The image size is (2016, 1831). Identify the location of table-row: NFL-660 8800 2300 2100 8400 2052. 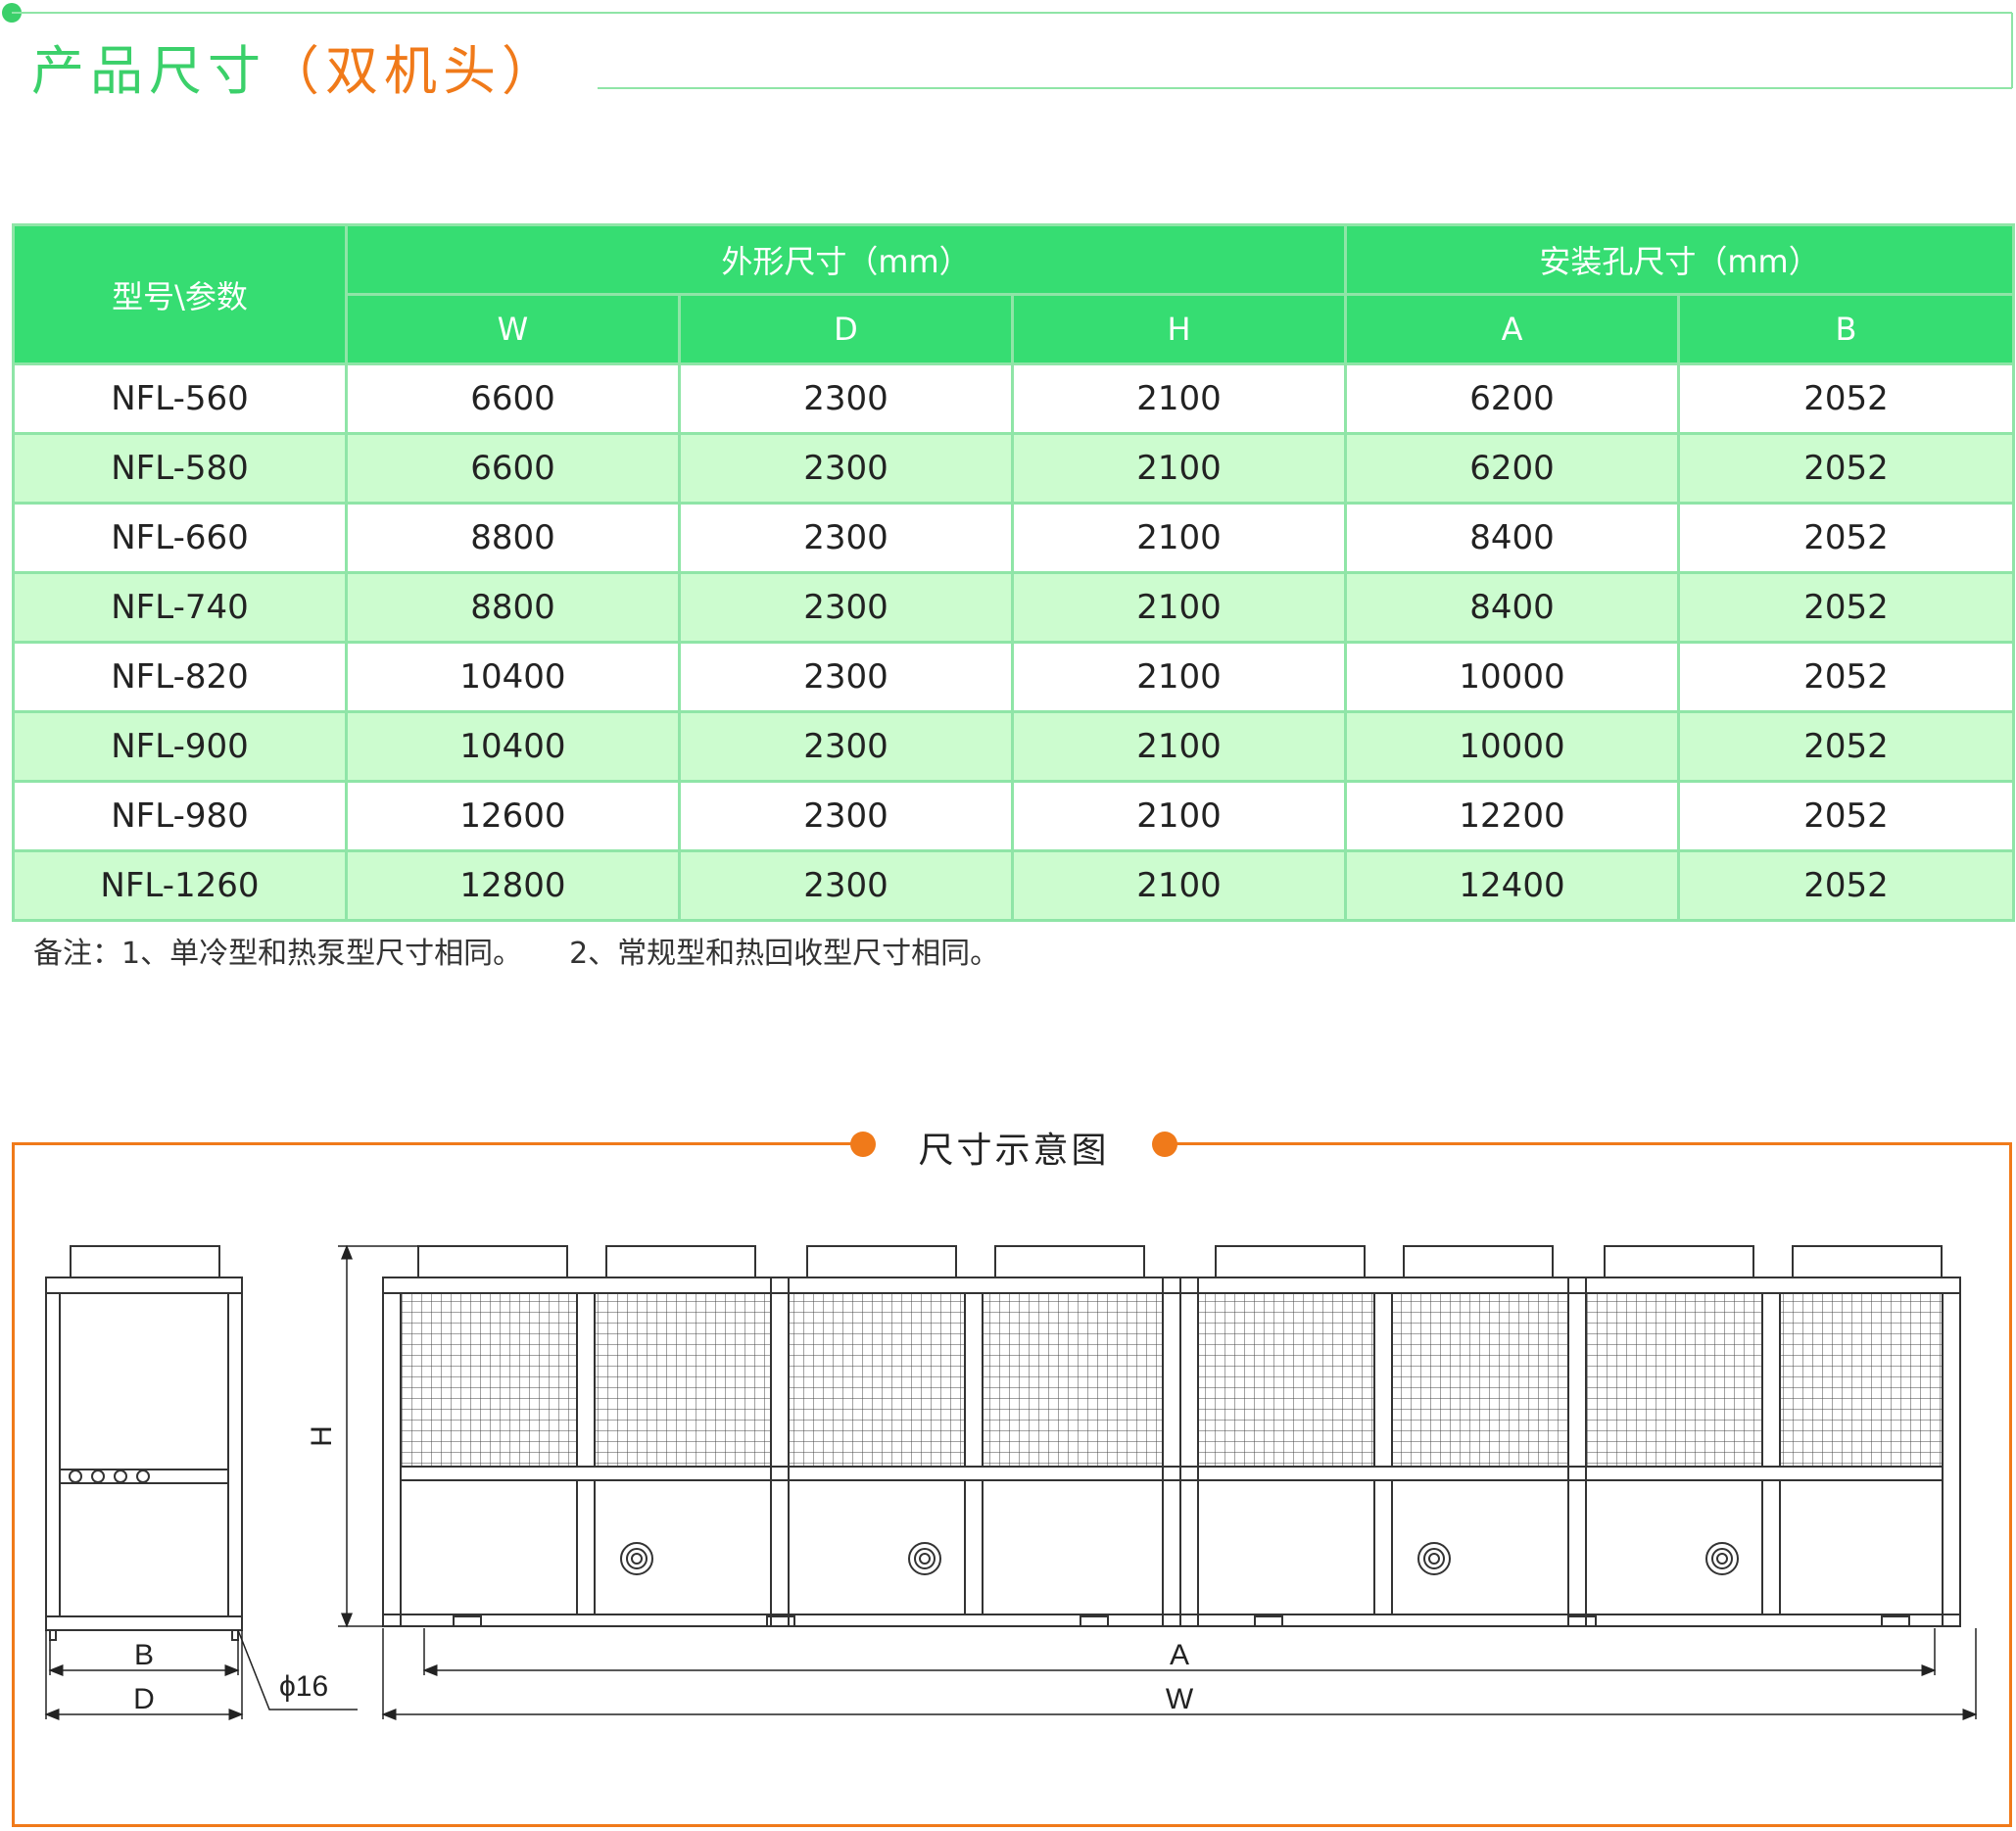
(1014, 538).